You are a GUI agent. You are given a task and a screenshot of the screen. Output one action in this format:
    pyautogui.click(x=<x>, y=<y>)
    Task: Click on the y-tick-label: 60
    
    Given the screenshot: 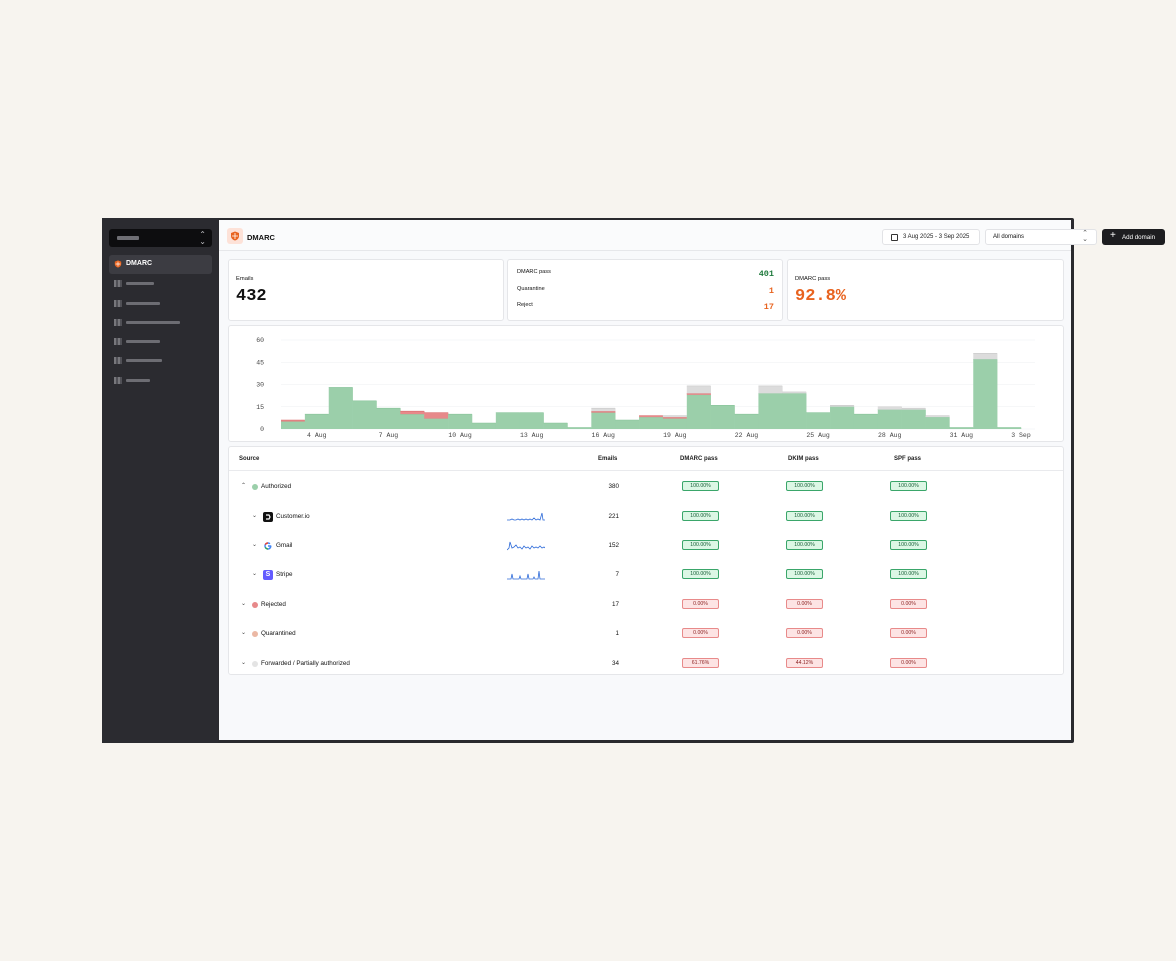 What is the action you would take?
    pyautogui.click(x=260, y=340)
    